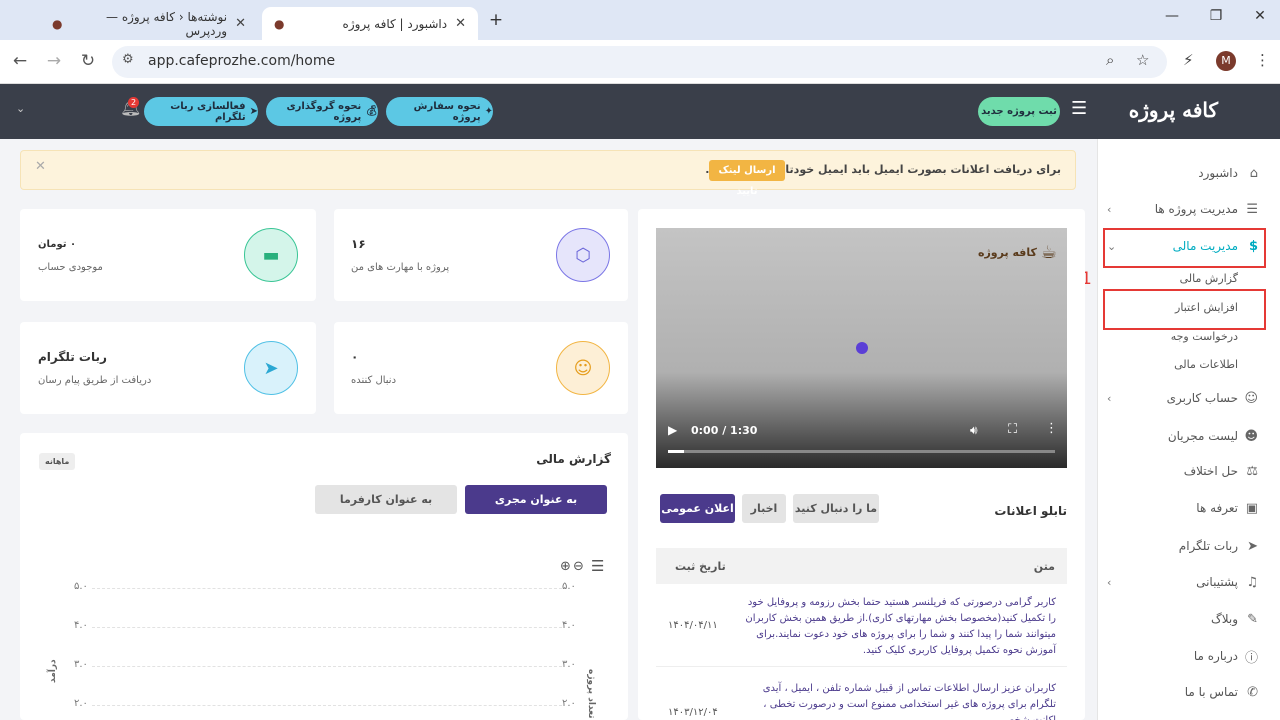 Image resolution: width=1280 pixels, height=720 pixels. I want to click on order-guide-button: ✦ نحوه سفارش پروژه, so click(439, 111).